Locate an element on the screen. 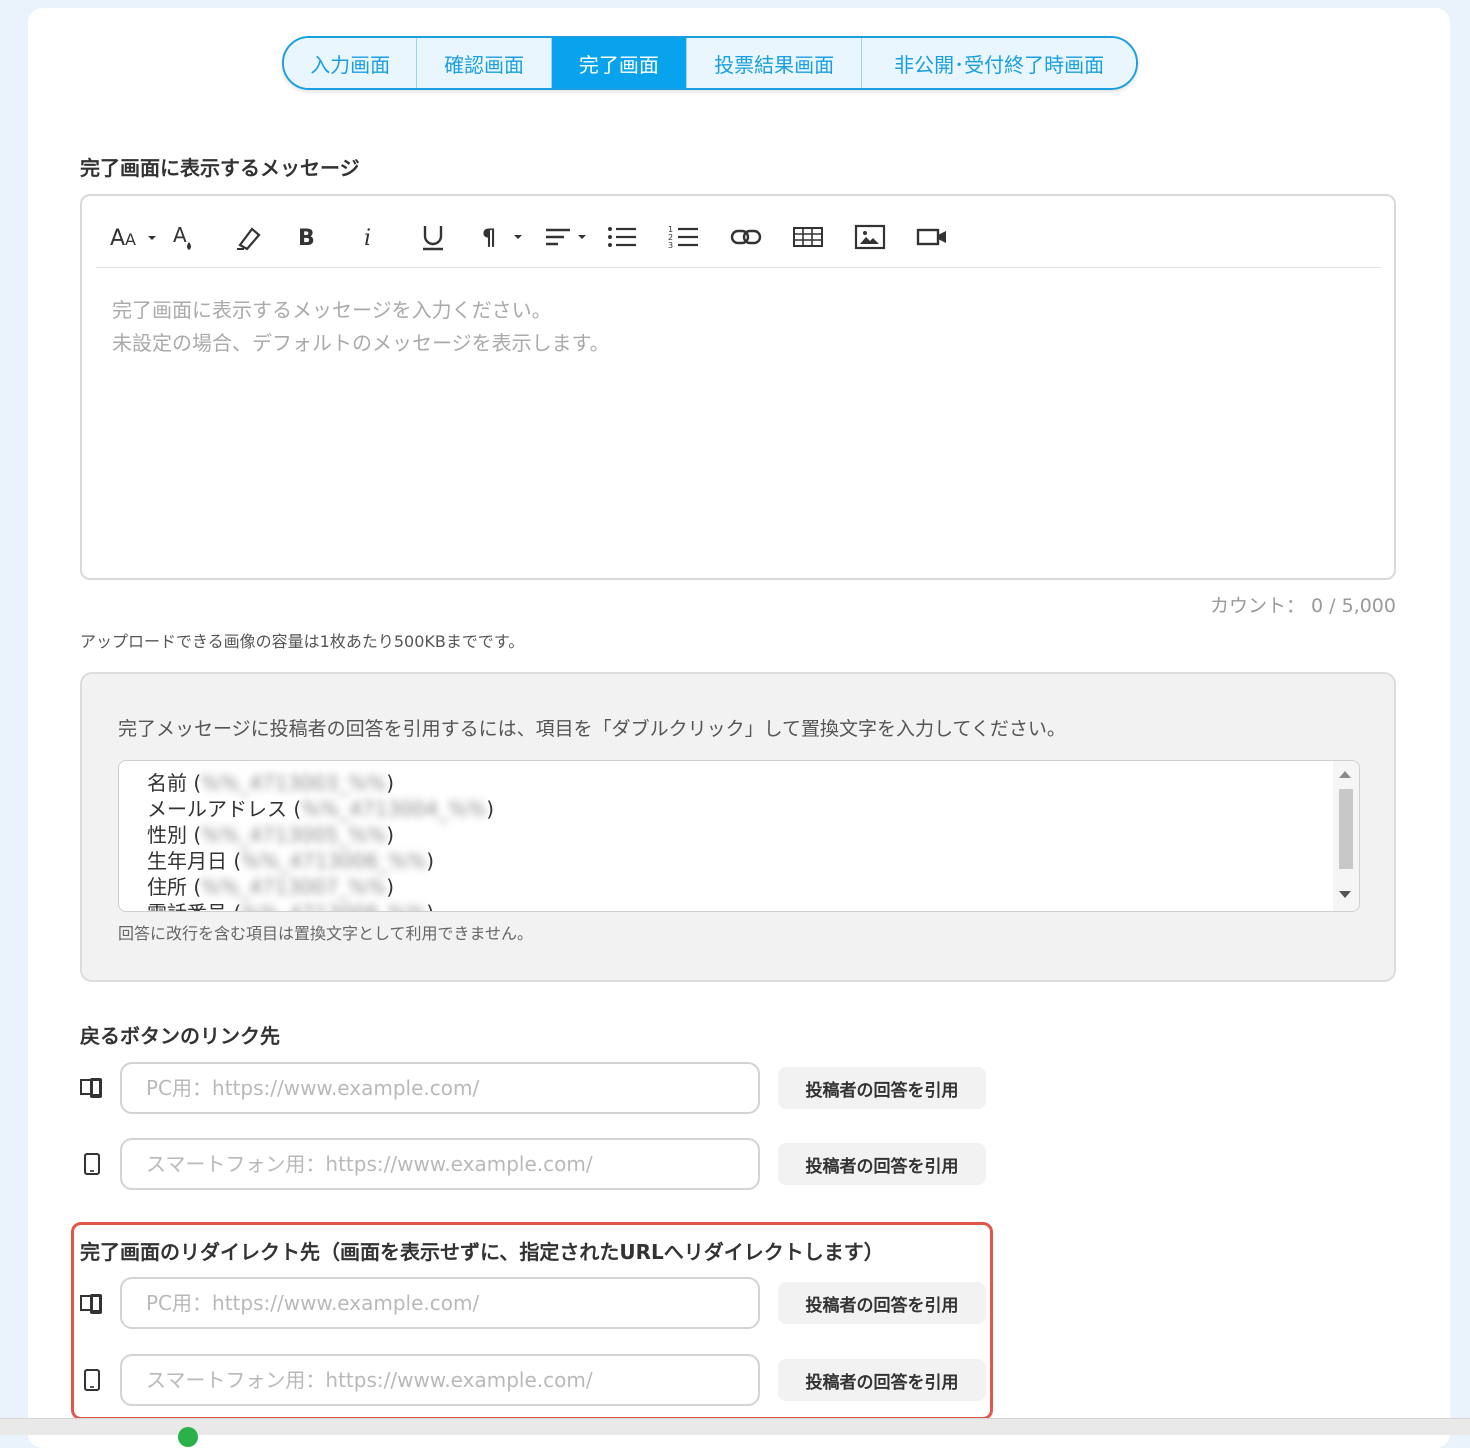 The width and height of the screenshot is (1470, 1448). table-icon is located at coordinates (823, 237).